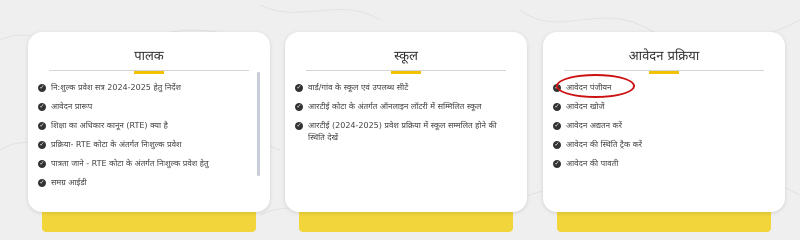 The image size is (800, 240). I want to click on red-circle-highlight, so click(595, 86).